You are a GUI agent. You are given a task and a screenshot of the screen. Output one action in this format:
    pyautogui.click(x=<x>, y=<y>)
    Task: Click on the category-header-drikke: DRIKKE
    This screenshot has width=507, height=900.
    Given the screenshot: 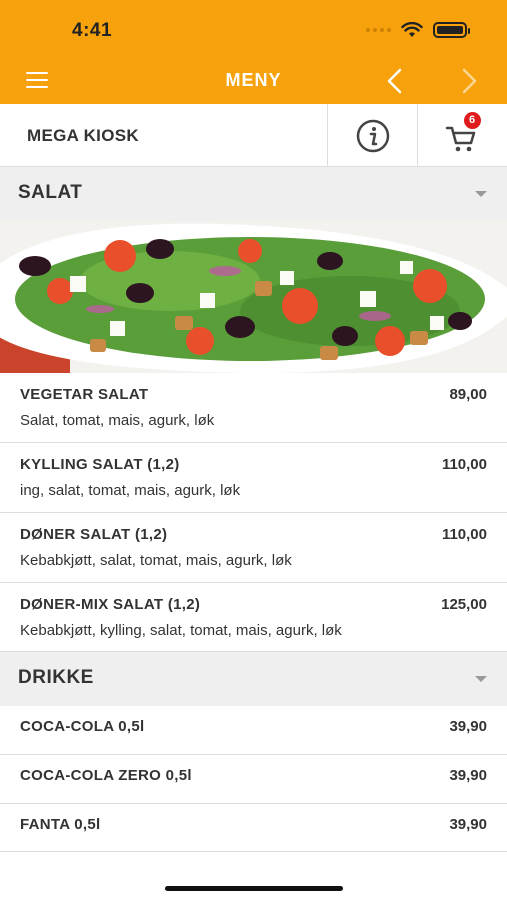 What is the action you would take?
    pyautogui.click(x=253, y=679)
    